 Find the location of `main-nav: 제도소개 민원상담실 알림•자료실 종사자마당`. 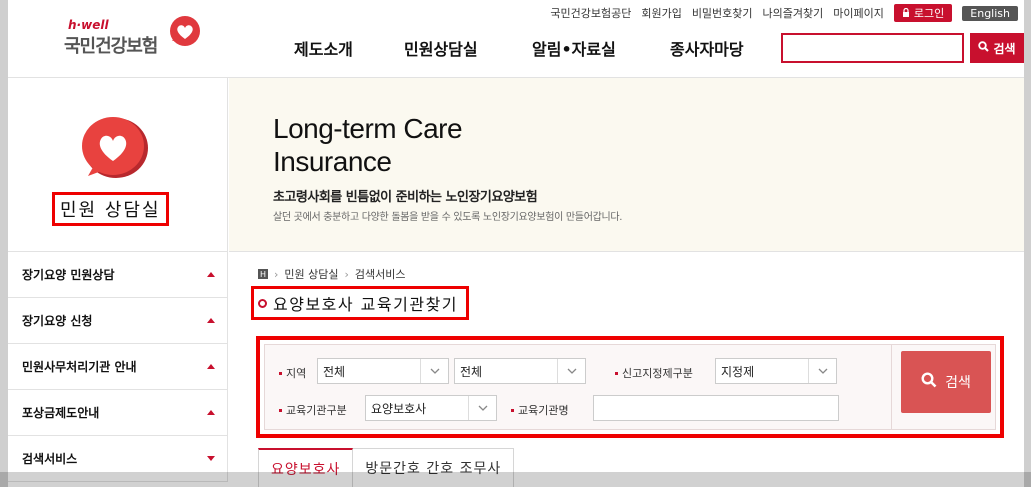

main-nav: 제도소개 민원상담실 알림•자료실 종사자마당 is located at coordinates (537, 48).